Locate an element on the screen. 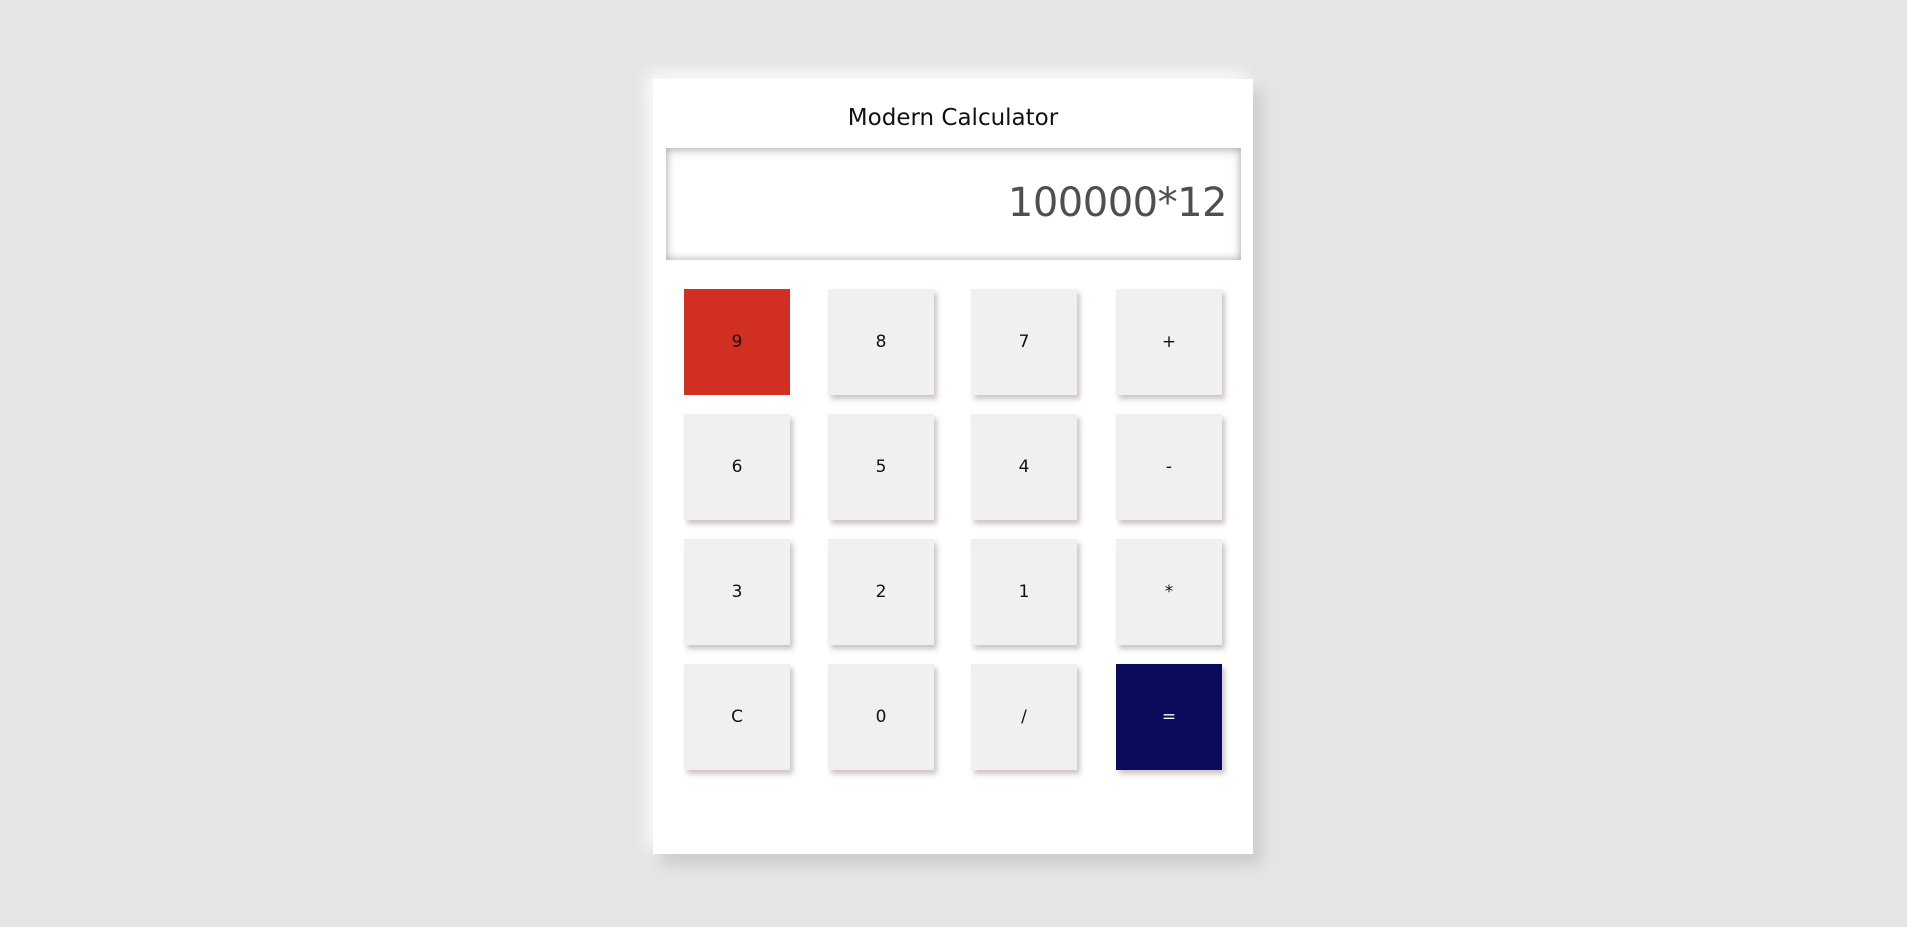 This screenshot has height=927, width=1907. key-multiply-button: * is located at coordinates (1169, 592).